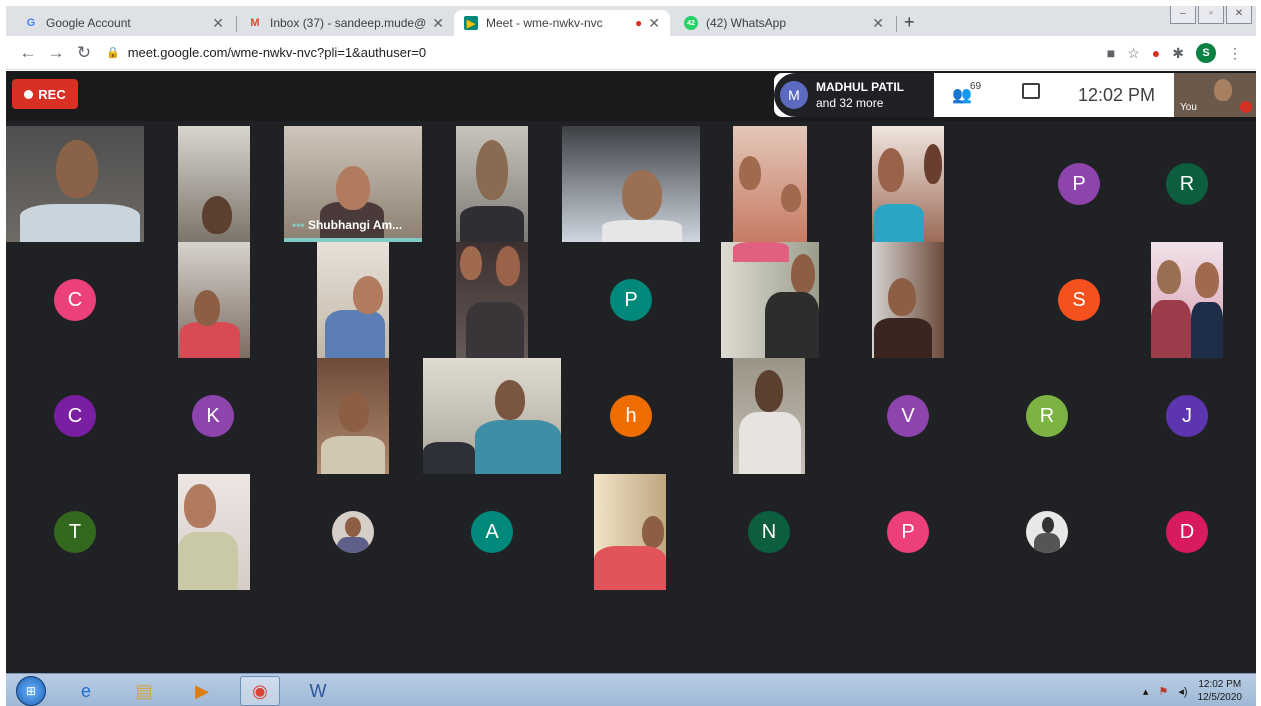  Describe the element at coordinates (1182, 691) in the screenshot. I see `volume-icon: ◂)` at that location.